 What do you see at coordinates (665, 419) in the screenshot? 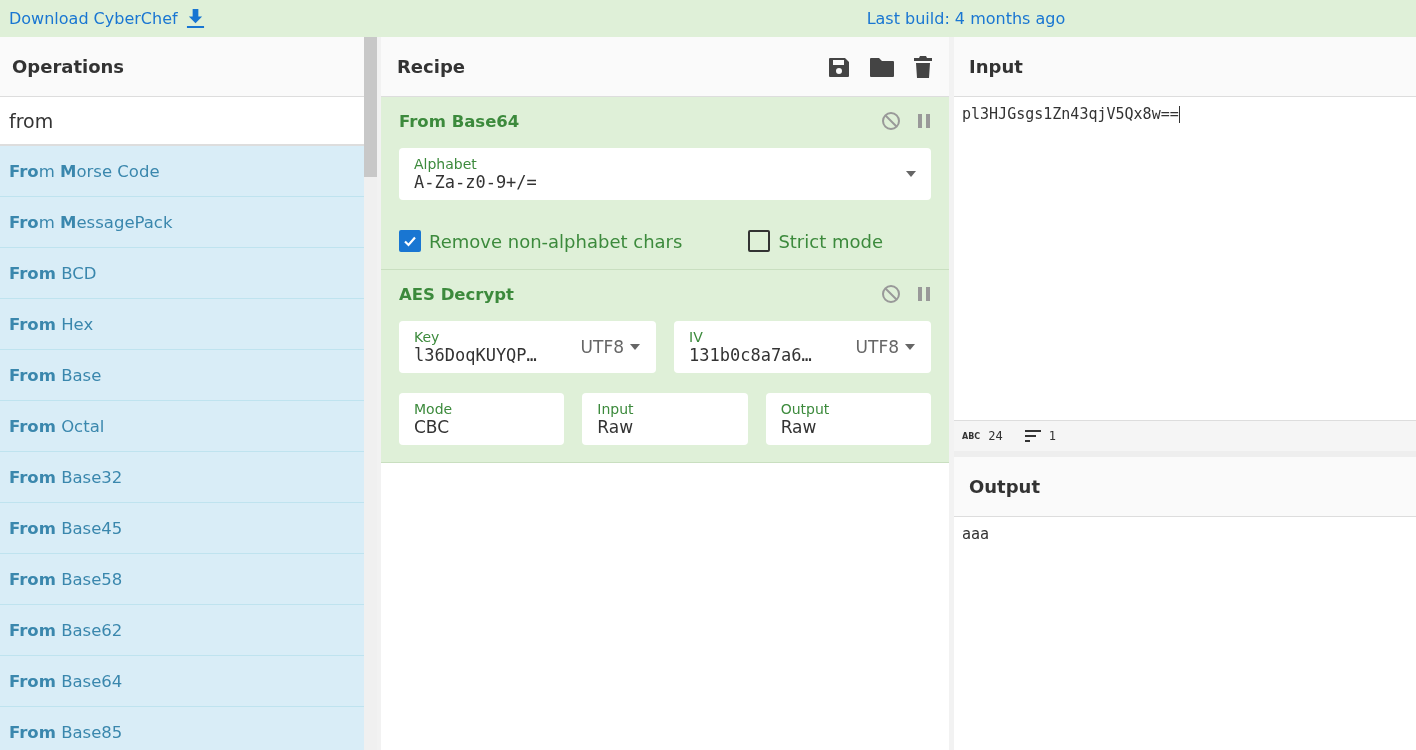
I see `option-dropdown: Input Raw` at bounding box center [665, 419].